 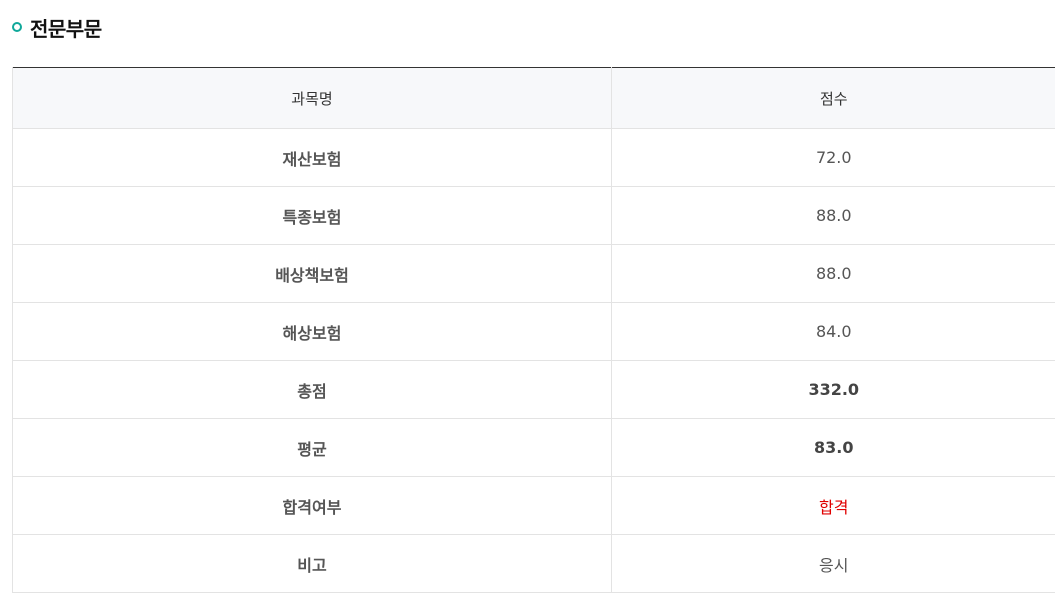 I want to click on pass-status-label-cell: 합격여부, so click(x=312, y=505).